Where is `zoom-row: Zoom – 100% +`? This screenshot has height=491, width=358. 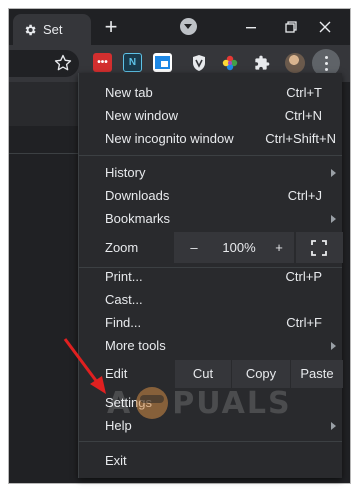
zoom-row: Zoom – 100% + is located at coordinates (211, 247).